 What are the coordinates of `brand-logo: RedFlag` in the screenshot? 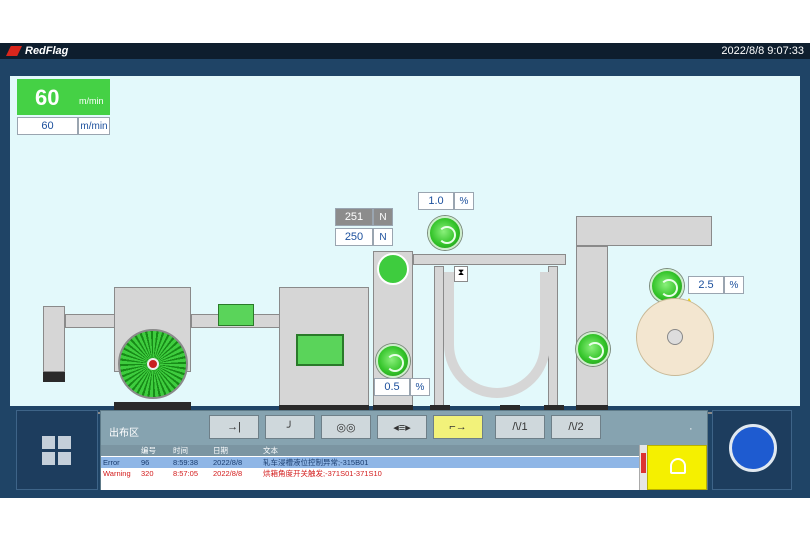 It's located at (37, 51).